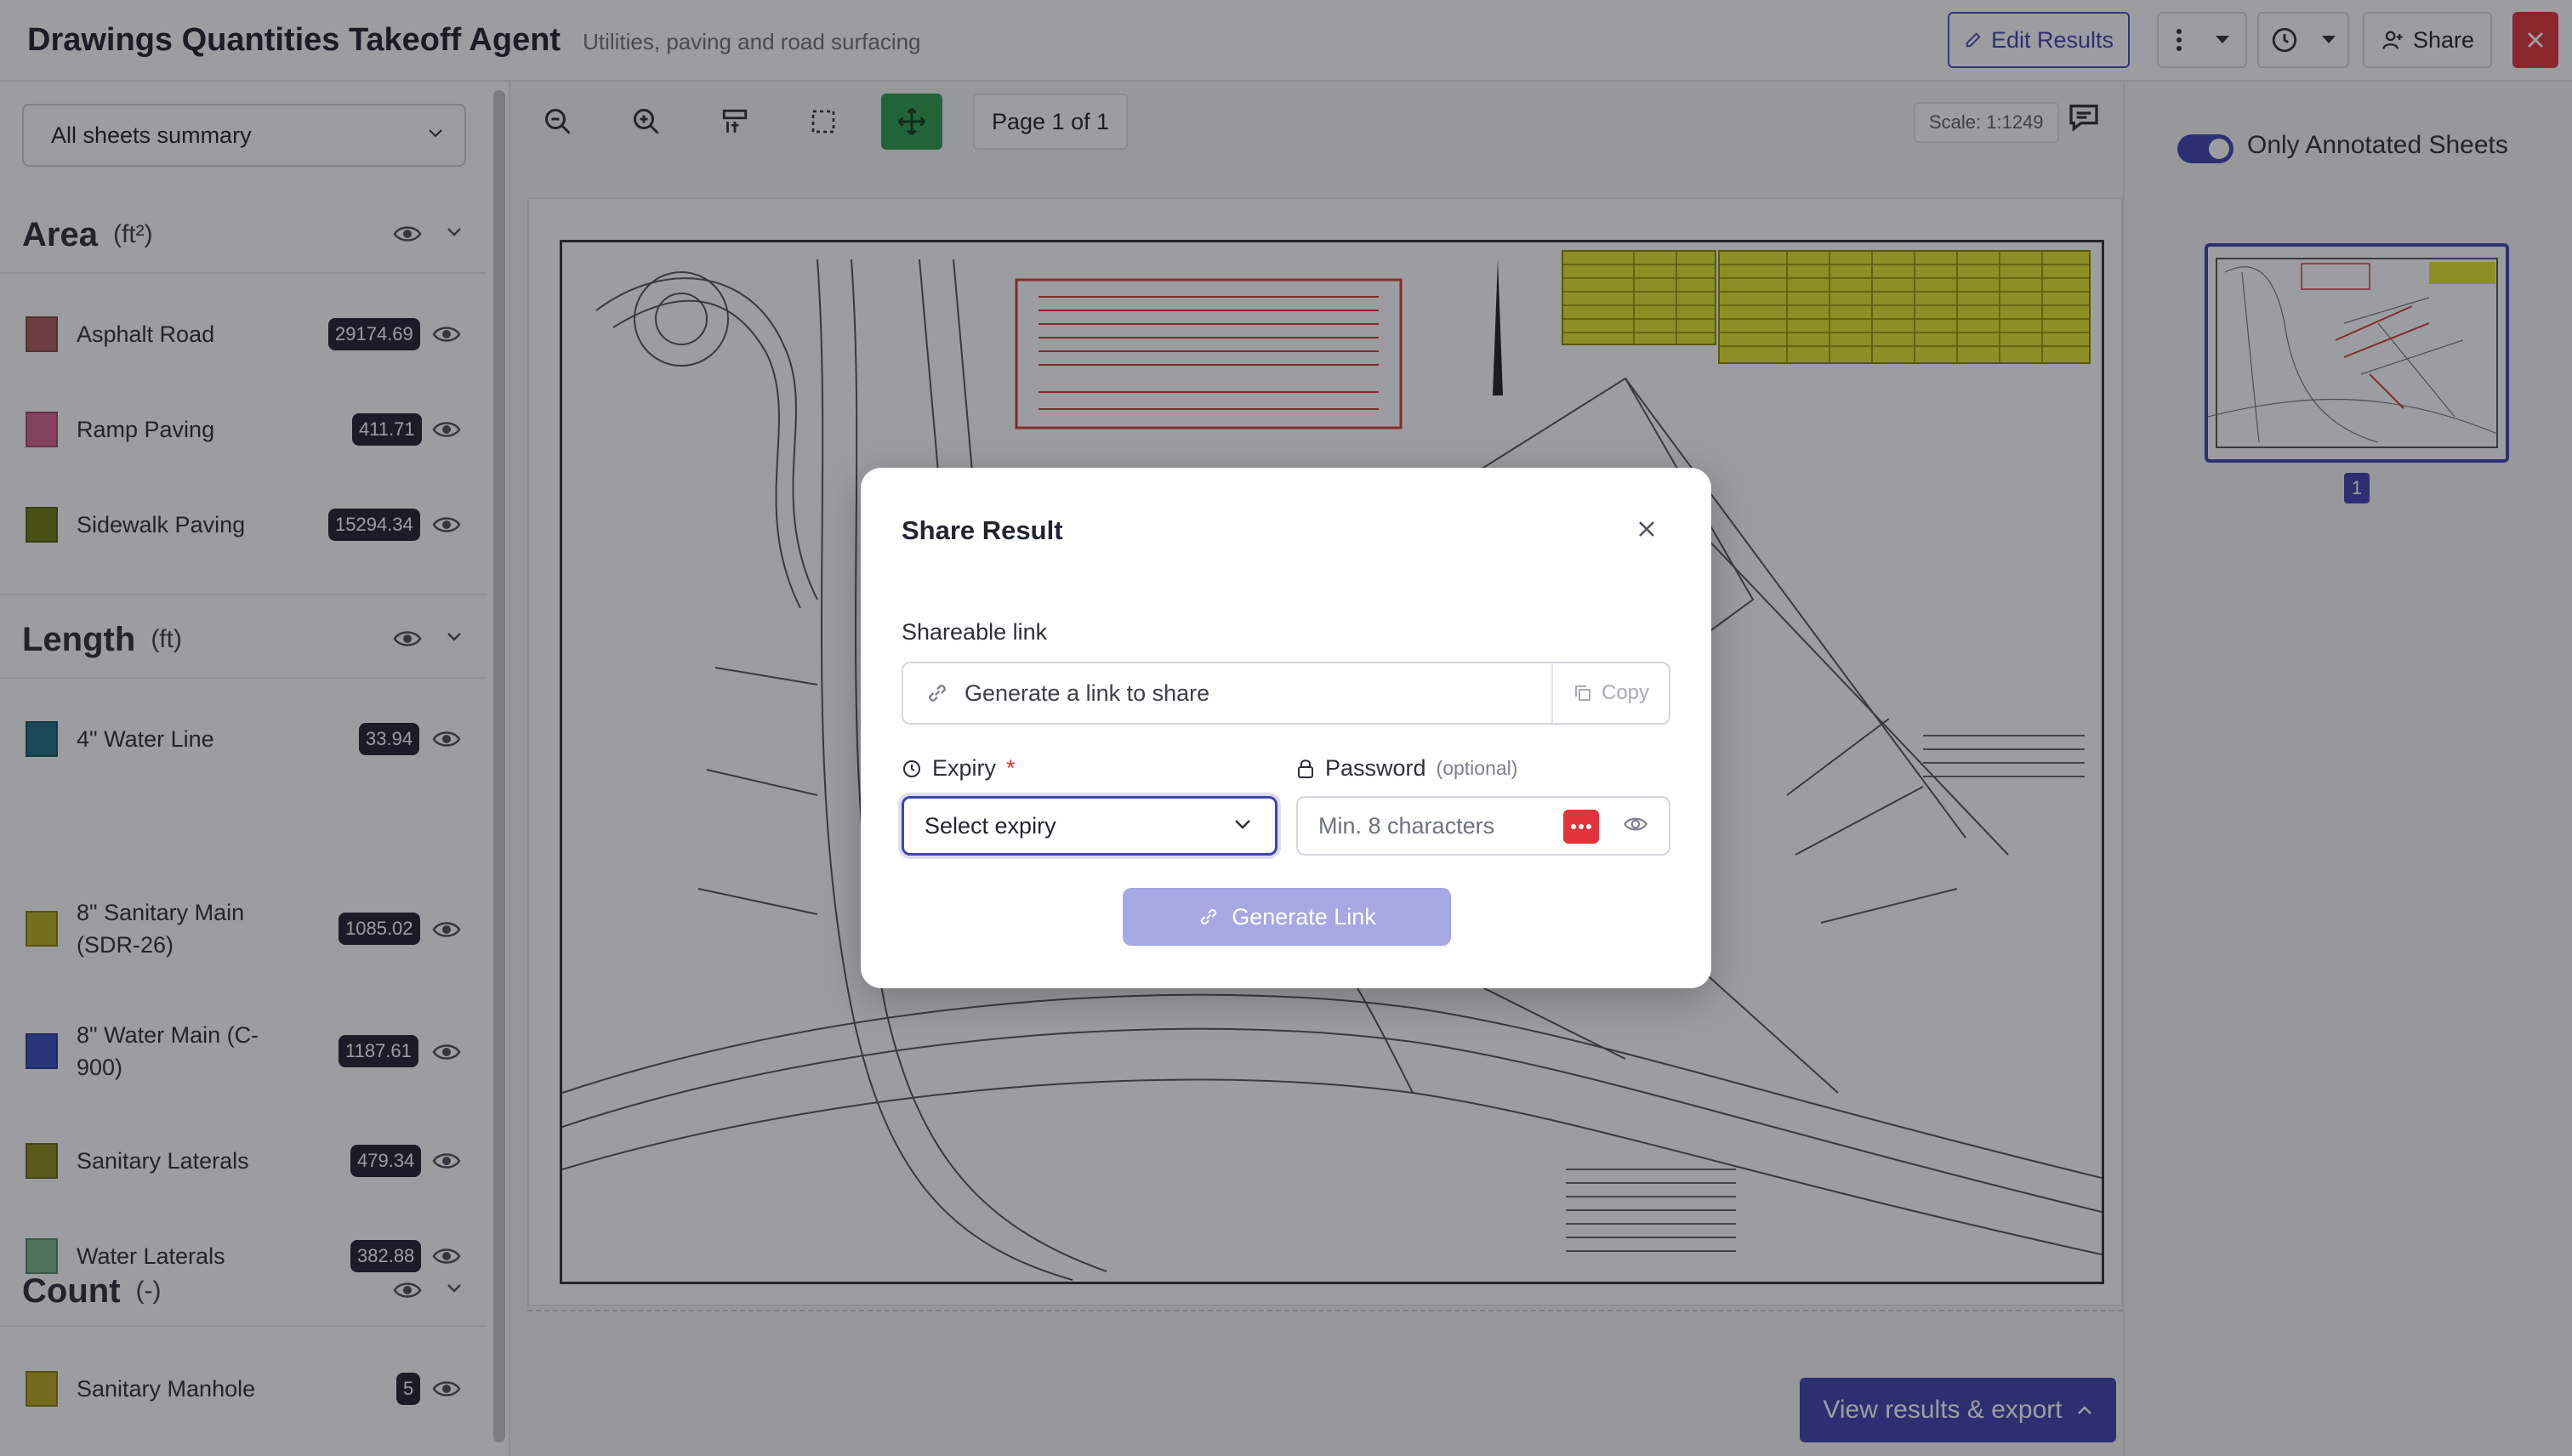 This screenshot has width=2572, height=1456. I want to click on shareable-link-label: Shareable link, so click(975, 632).